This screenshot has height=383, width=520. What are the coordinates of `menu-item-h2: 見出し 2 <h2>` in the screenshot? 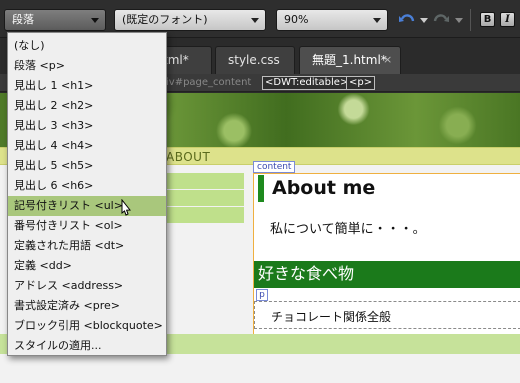 It's located at (87, 106).